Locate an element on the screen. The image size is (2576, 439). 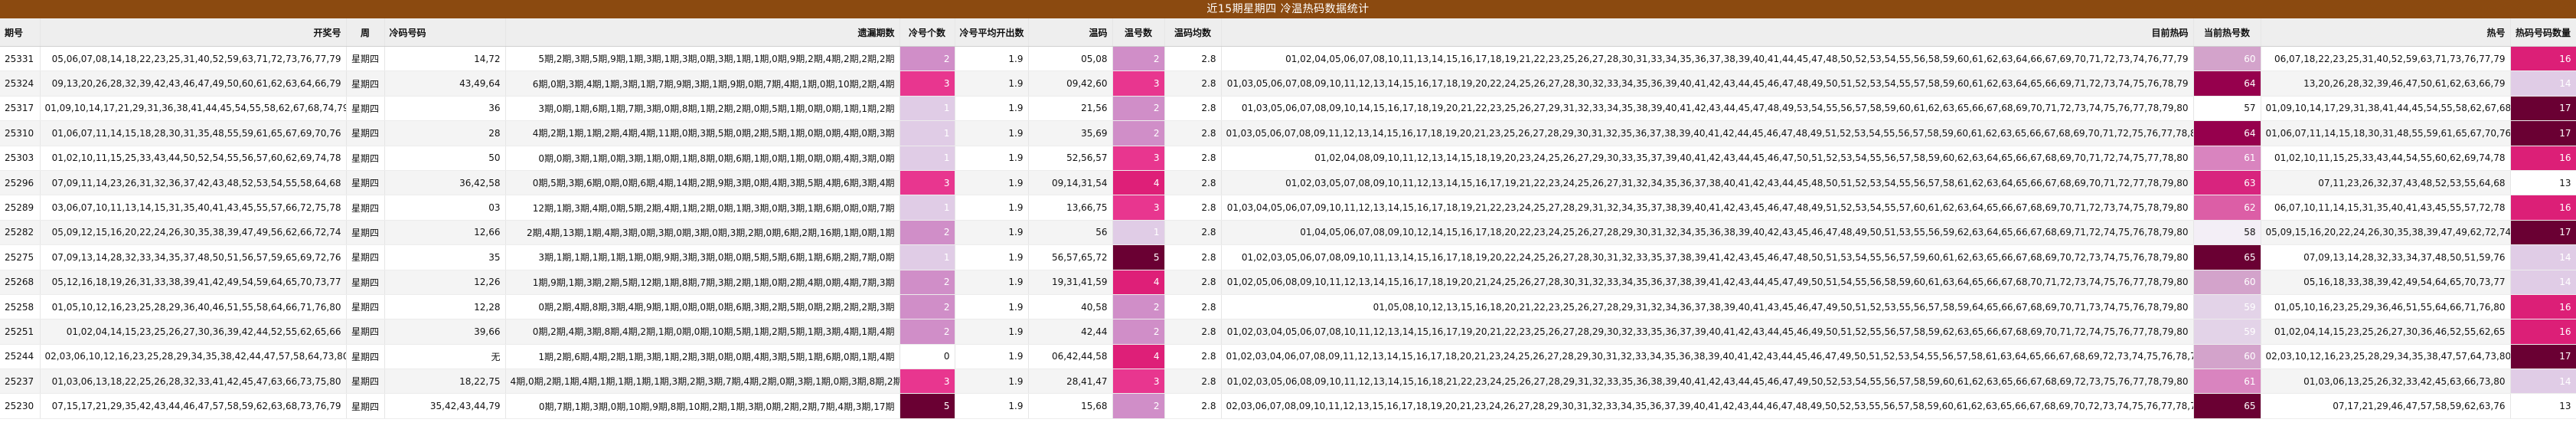
col-weekday: 周 is located at coordinates (365, 32).